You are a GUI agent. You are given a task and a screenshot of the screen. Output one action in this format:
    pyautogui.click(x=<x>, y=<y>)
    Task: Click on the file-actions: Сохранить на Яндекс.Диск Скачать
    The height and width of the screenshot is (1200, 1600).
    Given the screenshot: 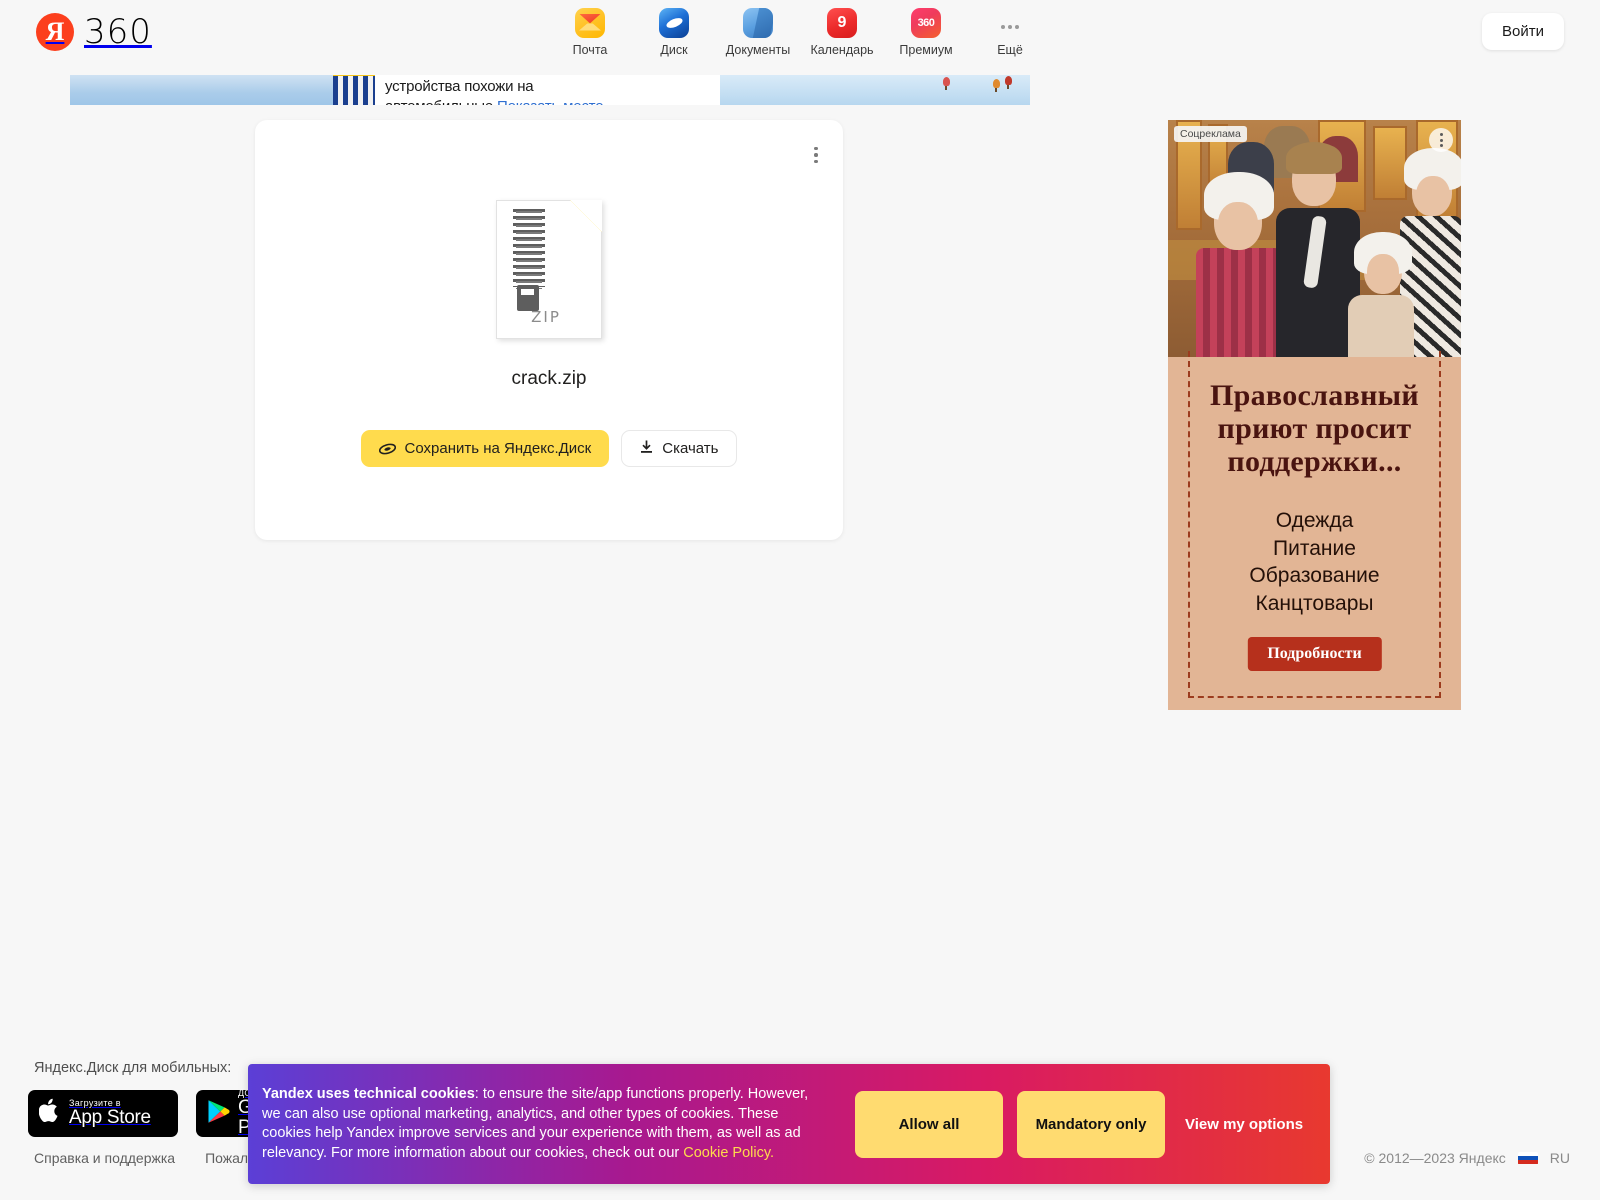 What is the action you would take?
    pyautogui.click(x=549, y=448)
    